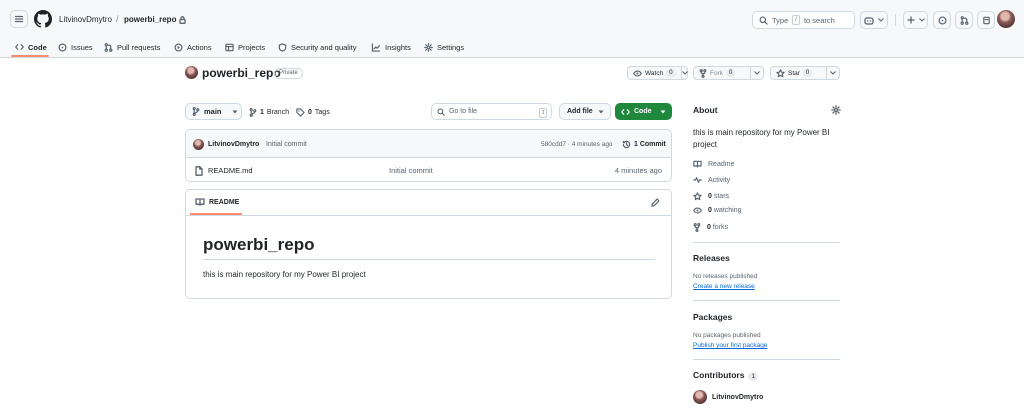  I want to click on file-name: README.md, so click(230, 170).